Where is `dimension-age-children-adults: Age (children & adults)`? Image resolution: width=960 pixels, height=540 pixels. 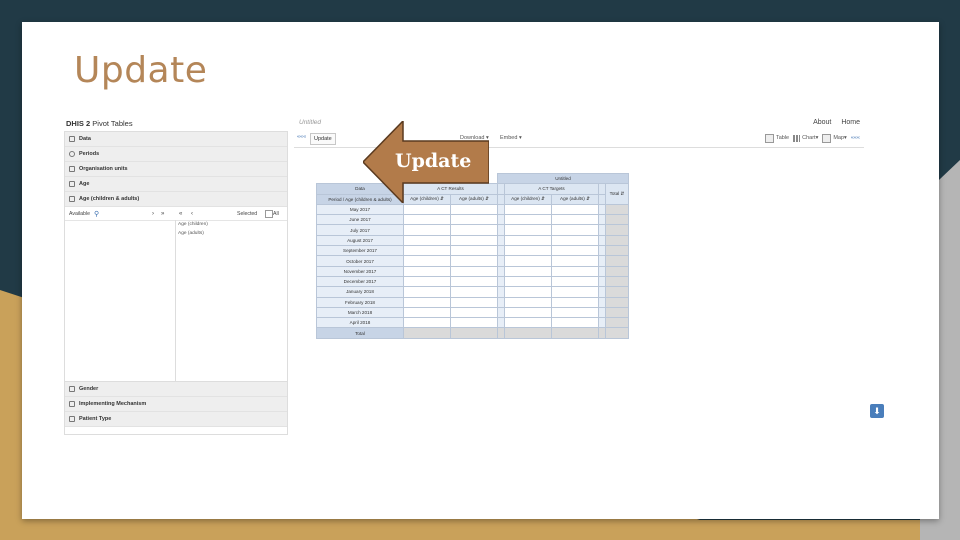 dimension-age-children-adults: Age (children & adults) is located at coordinates (176, 199).